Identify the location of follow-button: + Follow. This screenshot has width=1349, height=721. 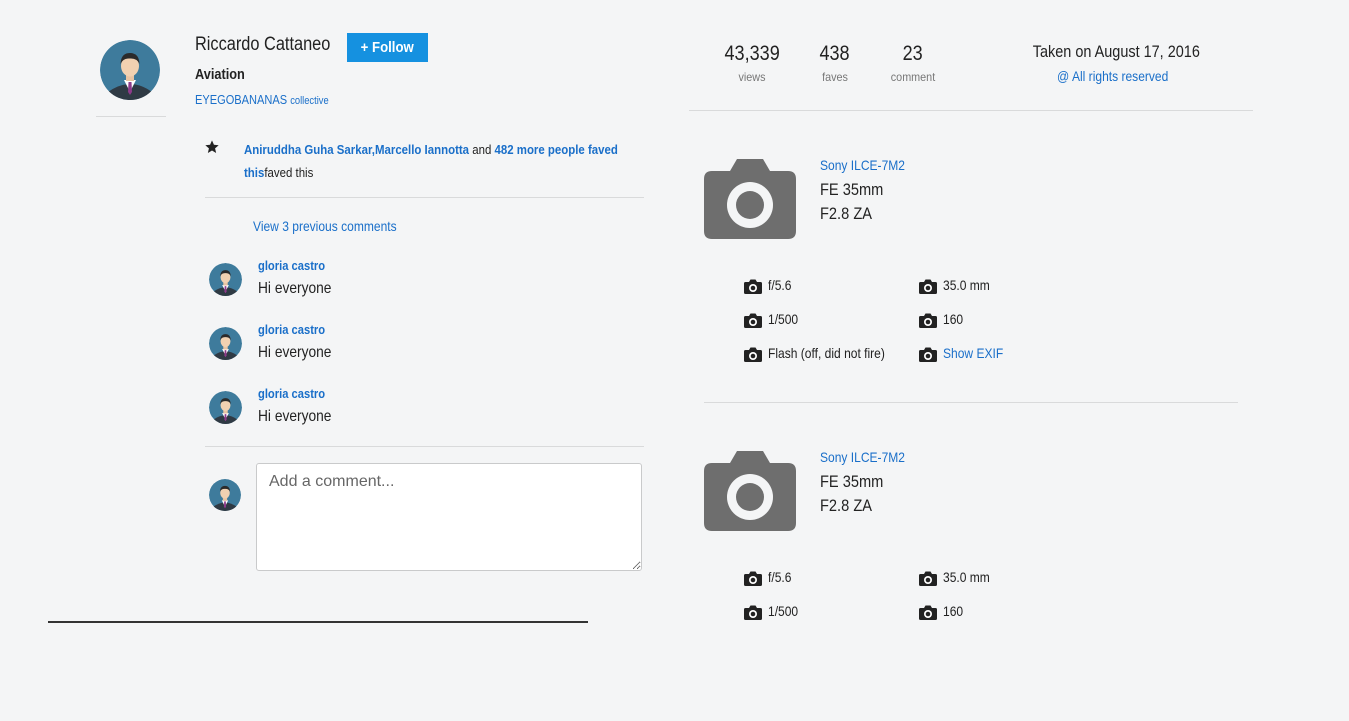
(387, 47).